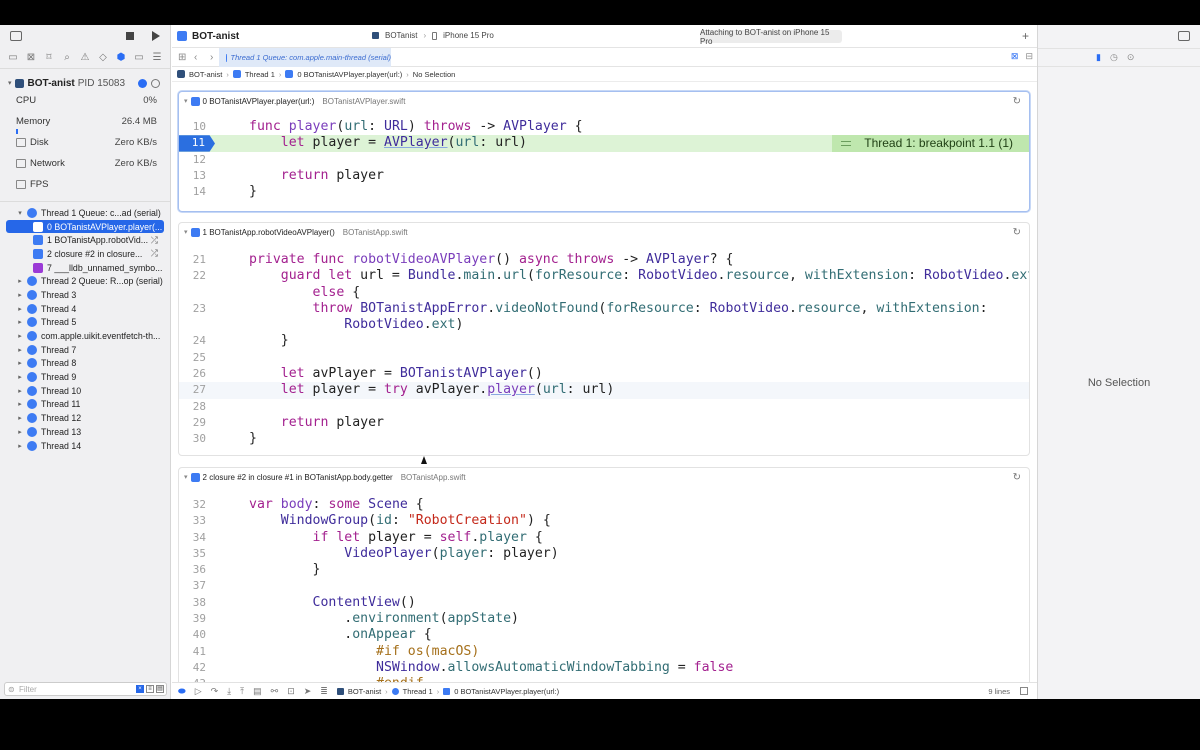  What do you see at coordinates (1114, 57) in the screenshot?
I see `history-inspector-icon: ◷` at bounding box center [1114, 57].